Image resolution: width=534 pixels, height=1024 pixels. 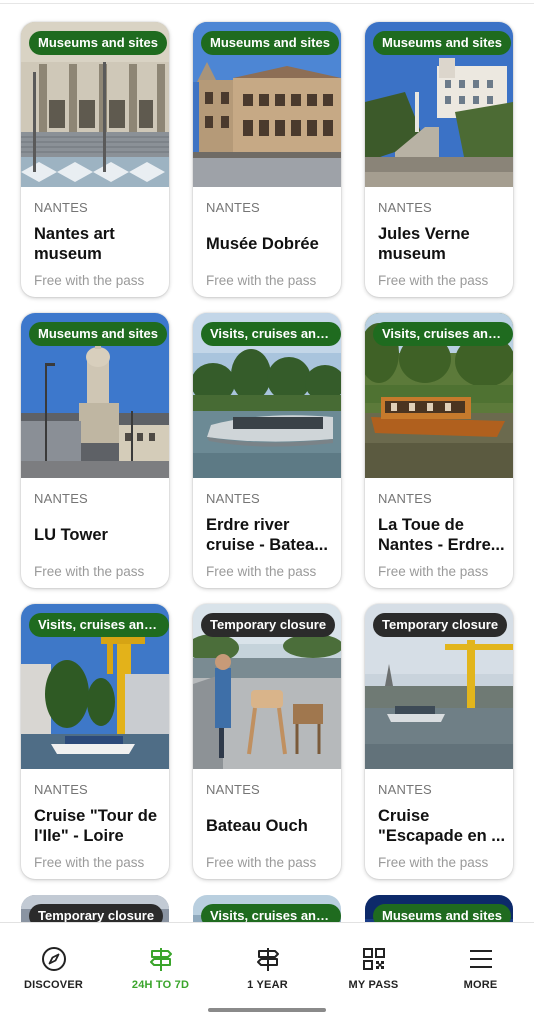 What do you see at coordinates (95, 104) in the screenshot?
I see `art-museum-photo: Museums and sites` at bounding box center [95, 104].